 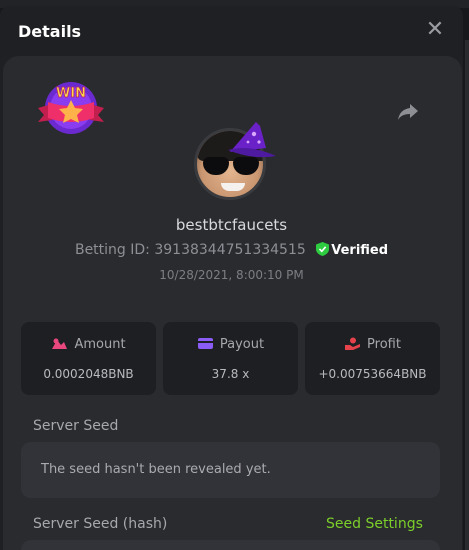 I want to click on server-seed-field: The seed hasn't been revealed yet., so click(x=230, y=470).